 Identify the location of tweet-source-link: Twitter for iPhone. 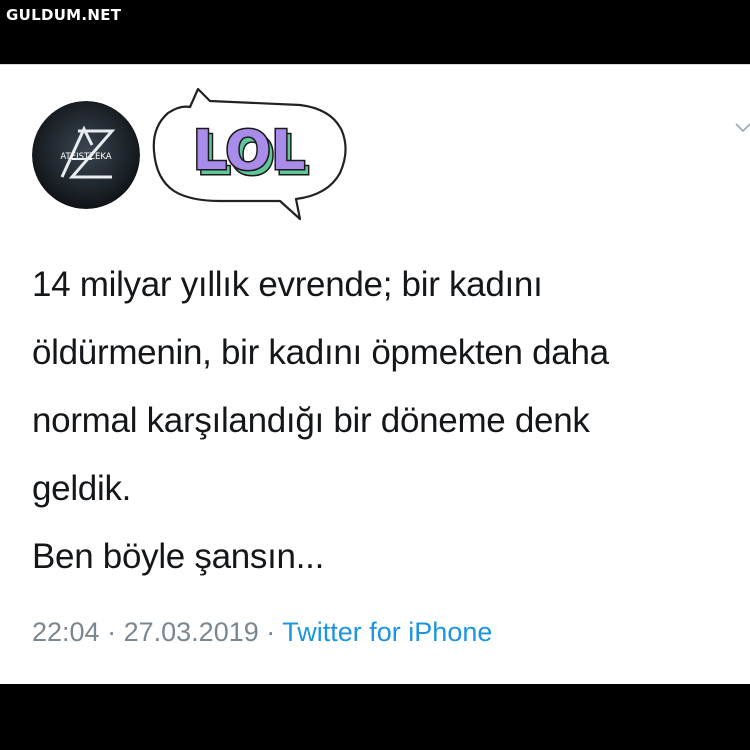
(387, 632).